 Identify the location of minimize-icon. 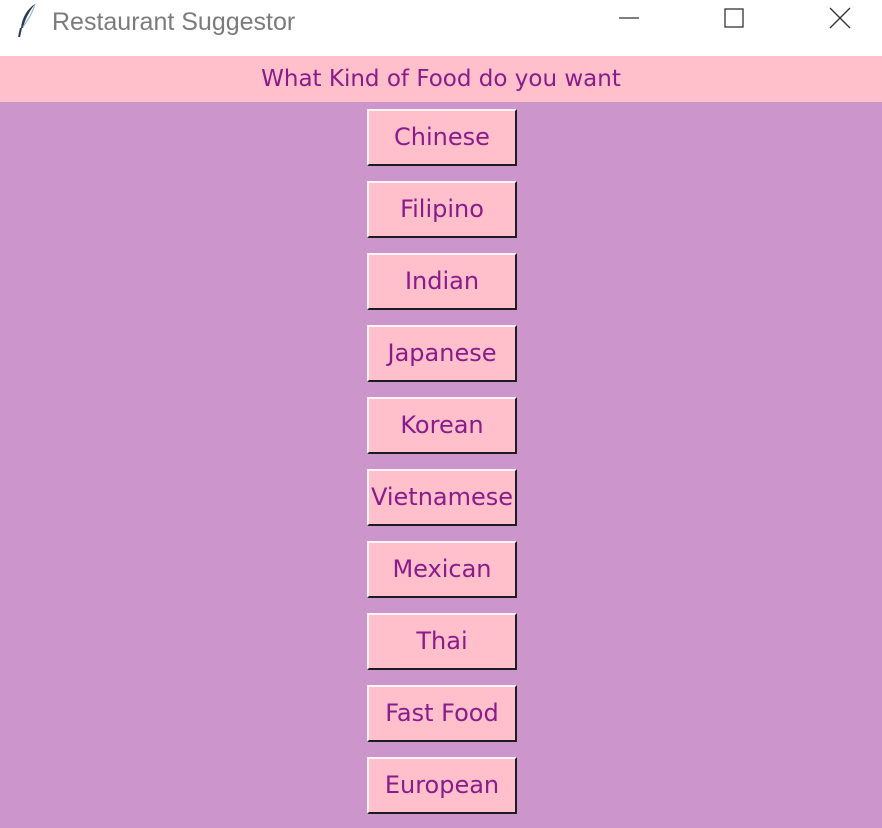
(629, 20).